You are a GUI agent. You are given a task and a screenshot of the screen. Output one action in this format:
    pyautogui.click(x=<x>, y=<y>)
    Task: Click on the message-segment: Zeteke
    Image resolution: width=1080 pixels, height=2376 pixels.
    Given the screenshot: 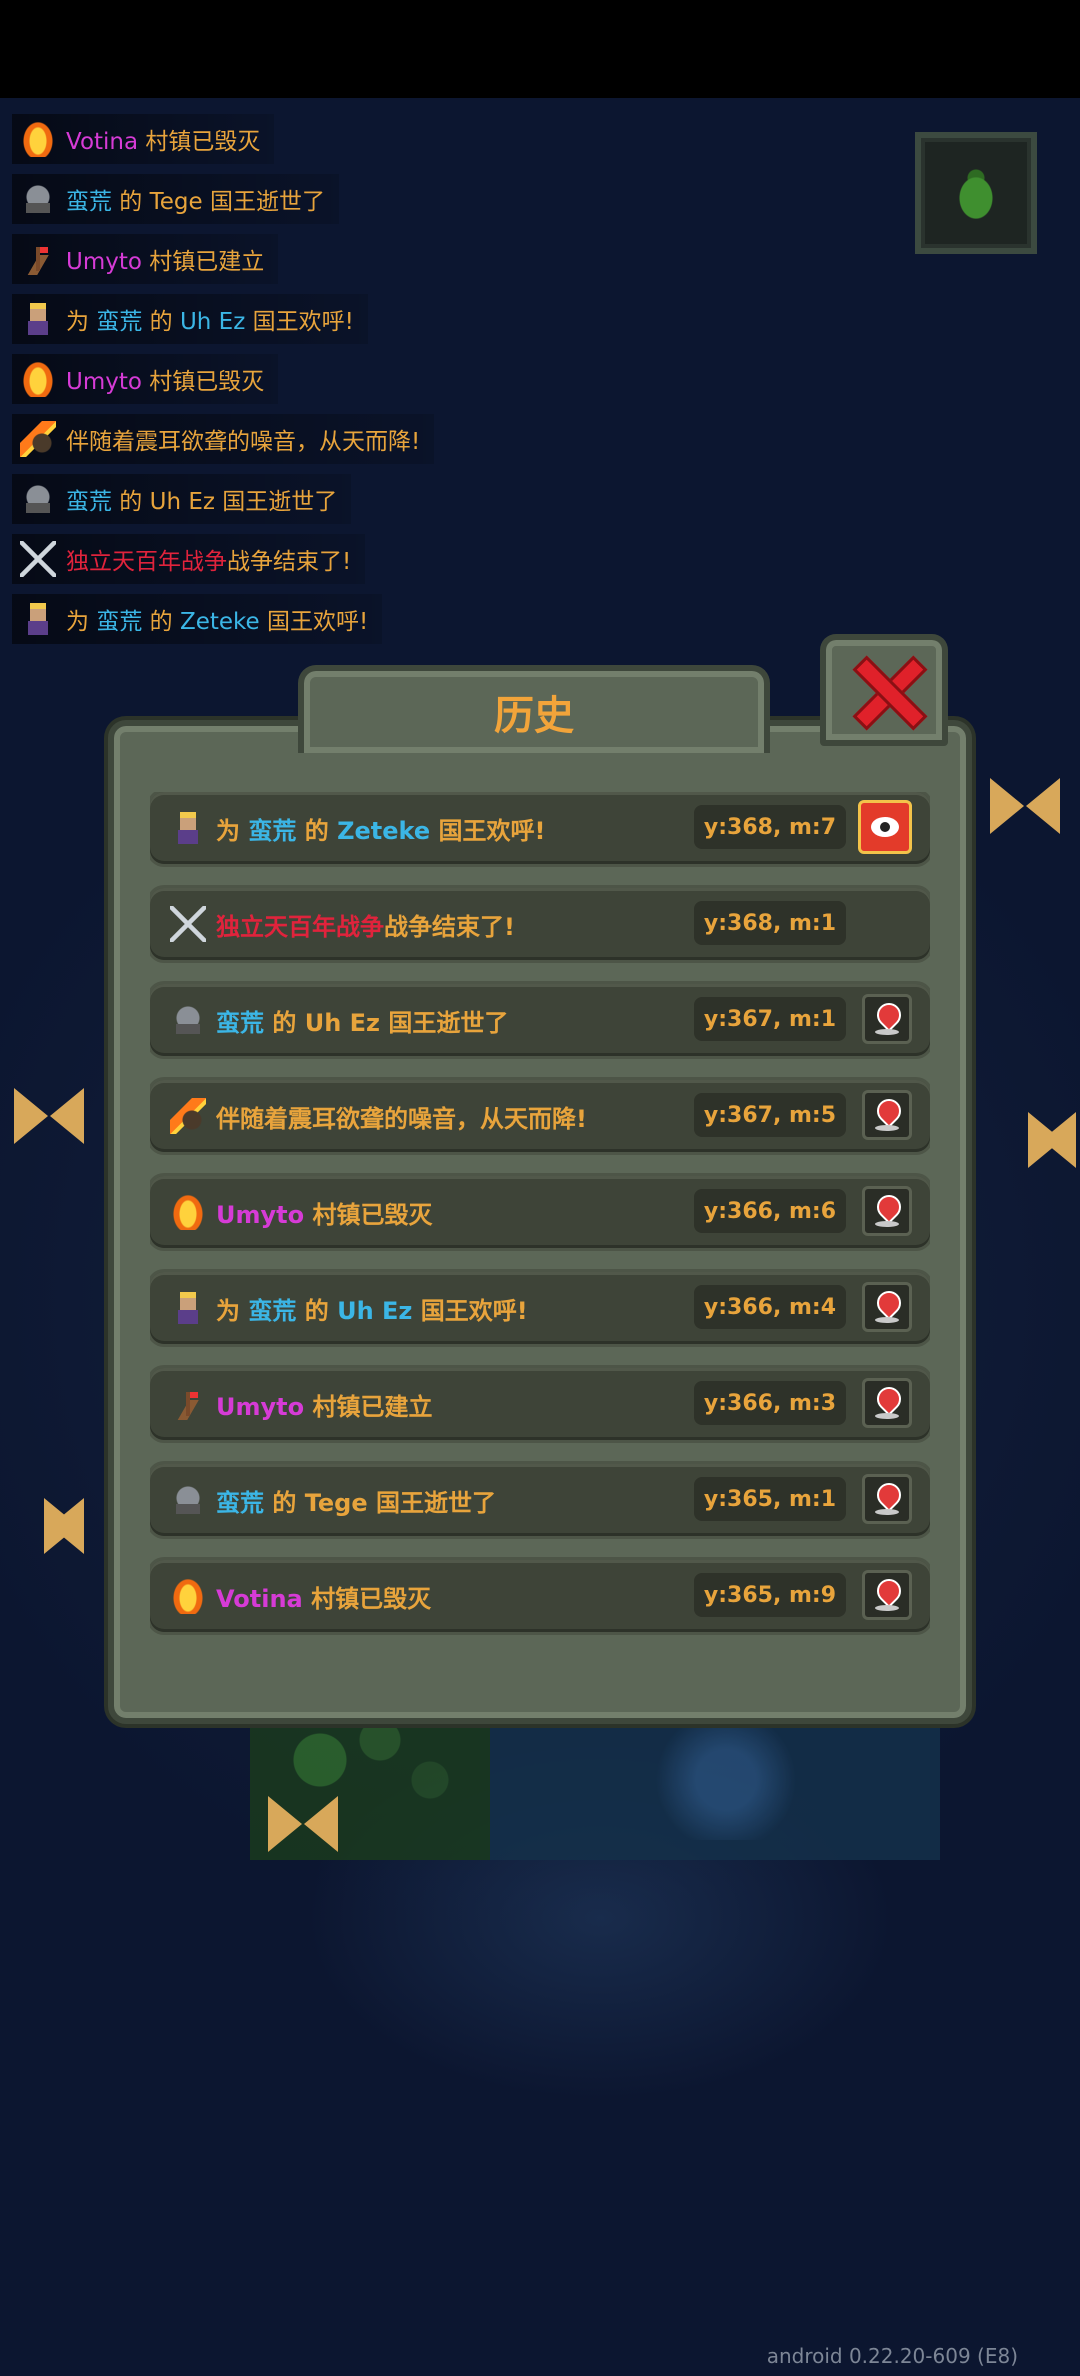 What is the action you would take?
    pyautogui.click(x=219, y=622)
    